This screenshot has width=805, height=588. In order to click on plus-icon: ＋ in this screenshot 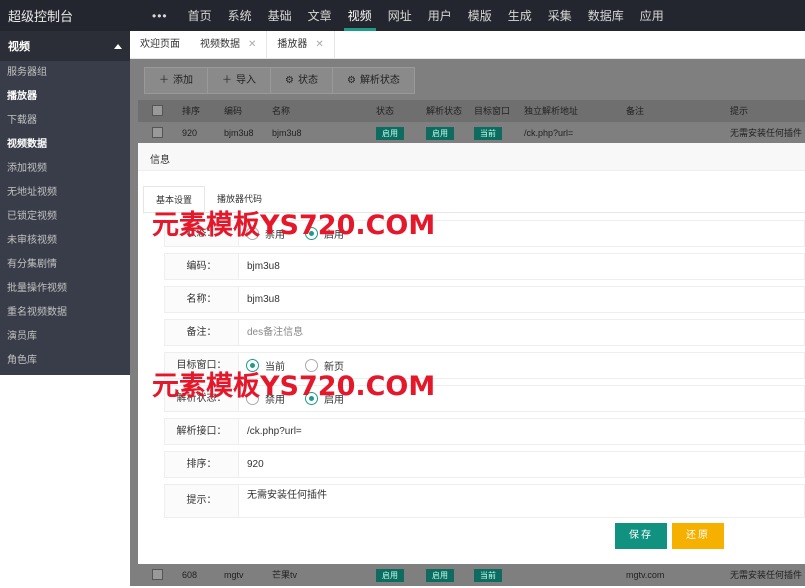, I will do `click(164, 80)`.